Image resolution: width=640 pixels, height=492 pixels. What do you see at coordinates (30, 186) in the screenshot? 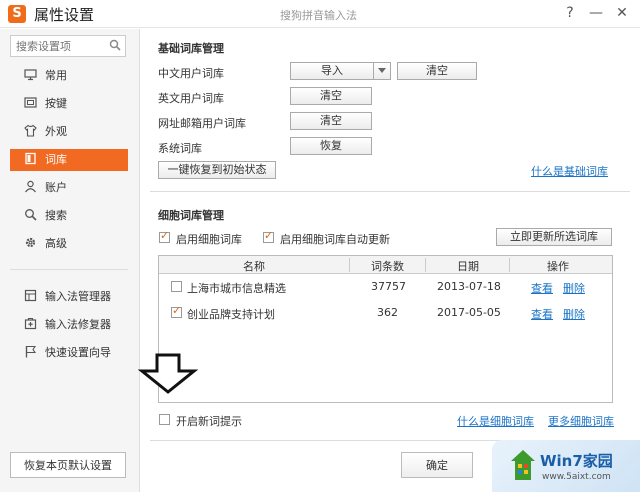
I see `user-icon` at bounding box center [30, 186].